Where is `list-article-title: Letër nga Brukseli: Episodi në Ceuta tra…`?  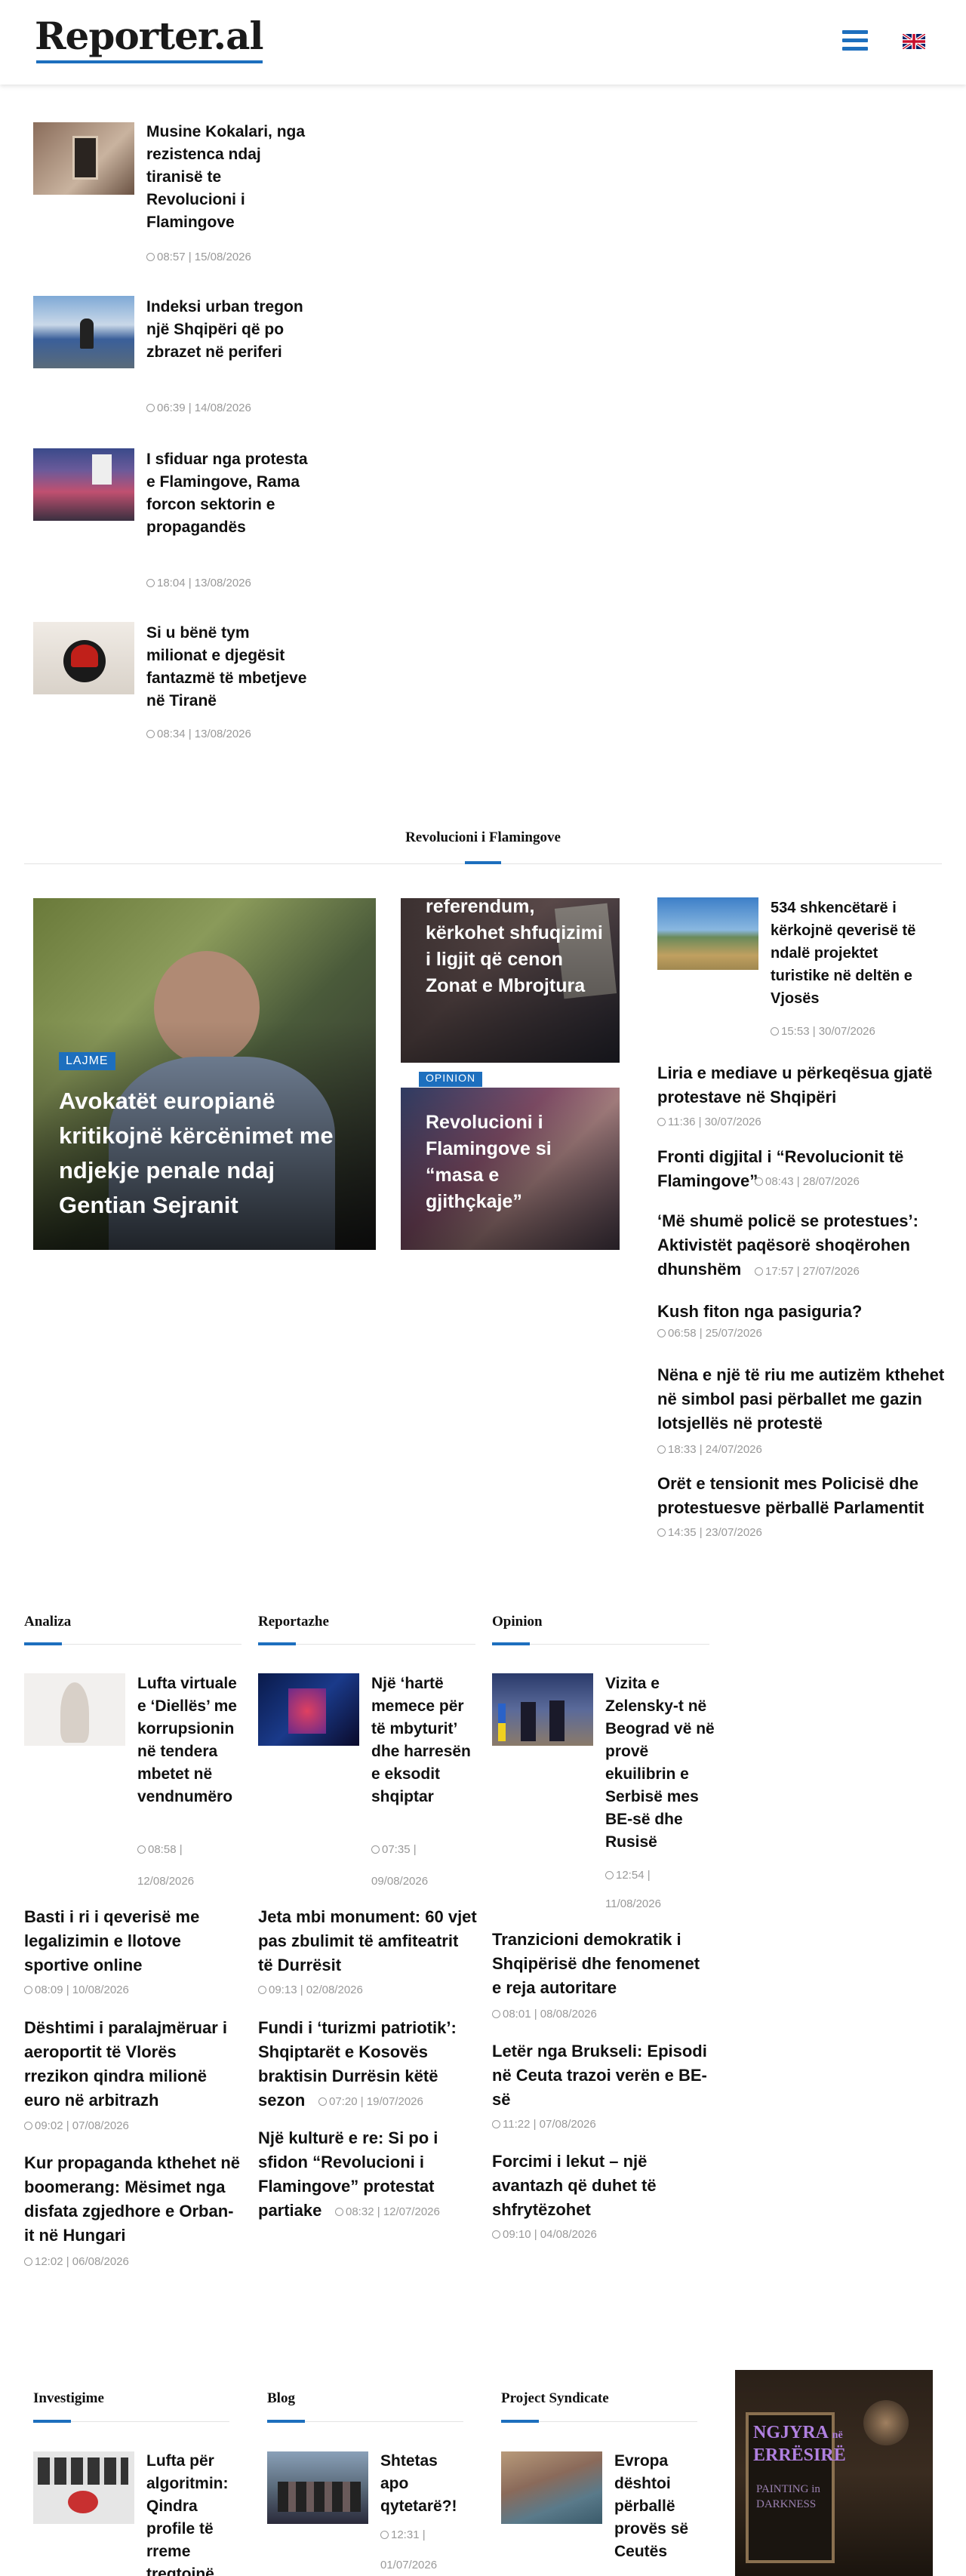
list-article-title: Letër nga Brukseli: Episodi në Ceuta tra… is located at coordinates (599, 2075).